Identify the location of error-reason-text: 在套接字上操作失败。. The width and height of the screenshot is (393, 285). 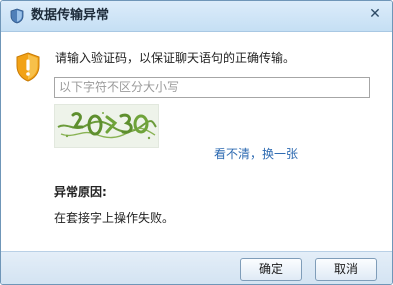
(114, 218).